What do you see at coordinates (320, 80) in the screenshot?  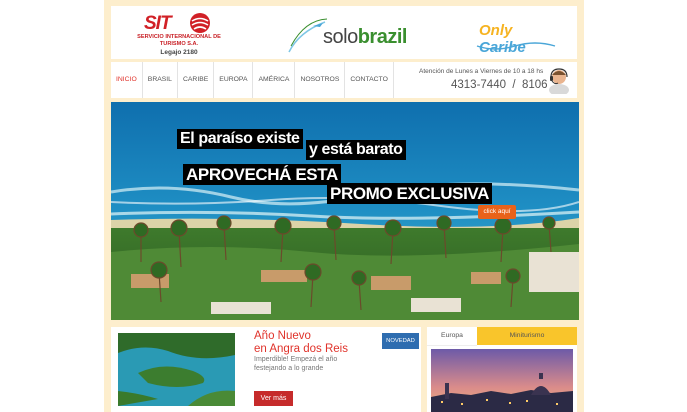 I see `nav-item-nosotros: NOSOTROS` at bounding box center [320, 80].